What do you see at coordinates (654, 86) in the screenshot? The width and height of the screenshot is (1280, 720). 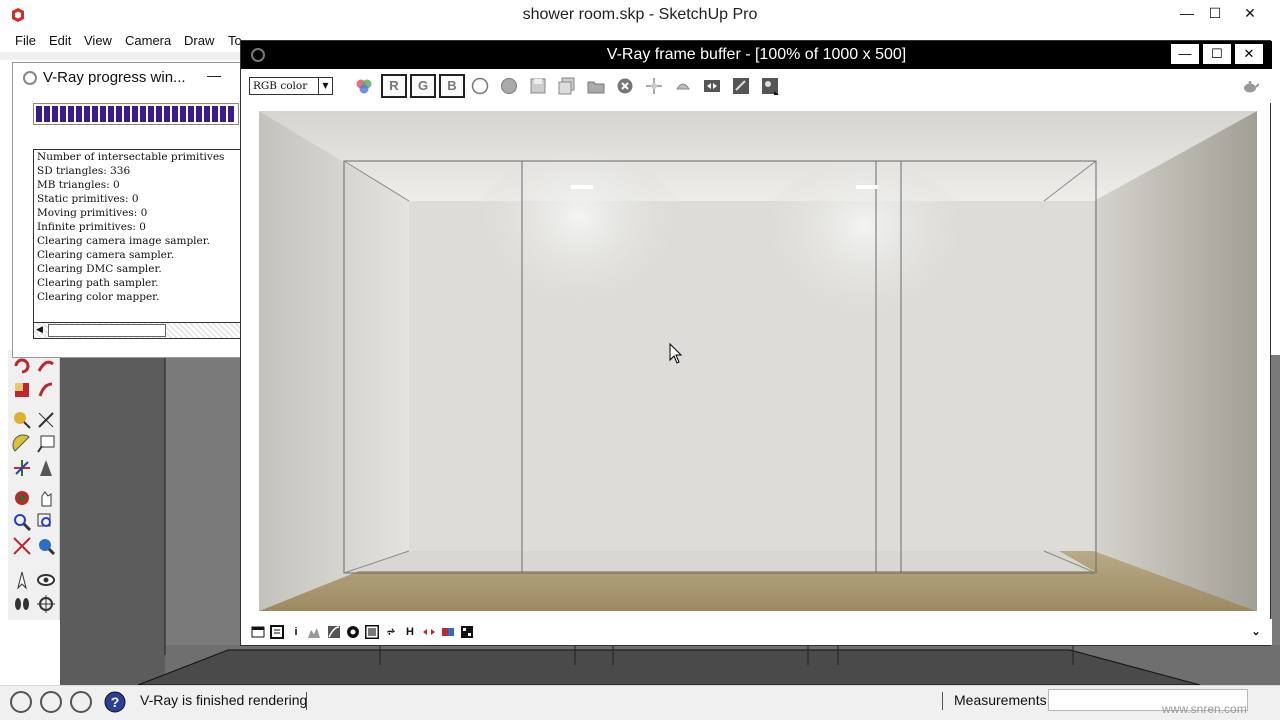 I see `track-mouse-icon` at bounding box center [654, 86].